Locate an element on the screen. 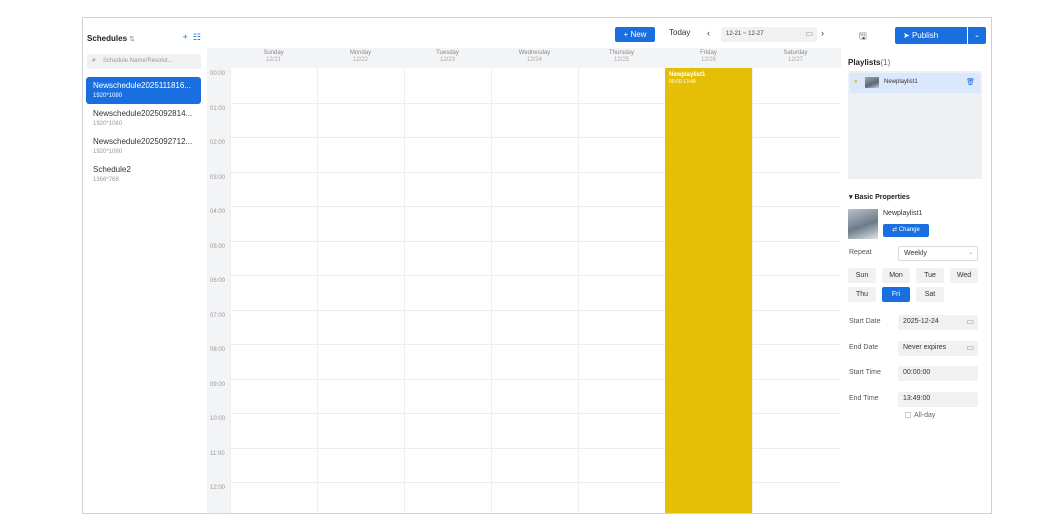  change-button: ⇄ Change is located at coordinates (906, 230).